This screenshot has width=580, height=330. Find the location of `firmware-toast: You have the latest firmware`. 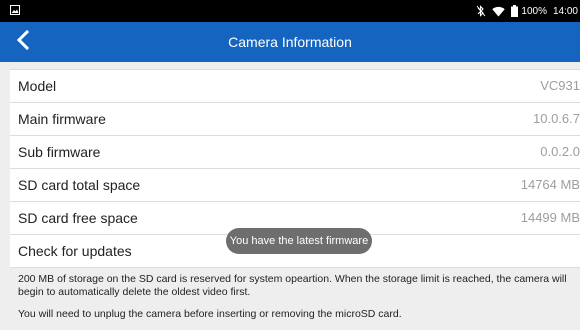

firmware-toast: You have the latest firmware is located at coordinates (299, 241).